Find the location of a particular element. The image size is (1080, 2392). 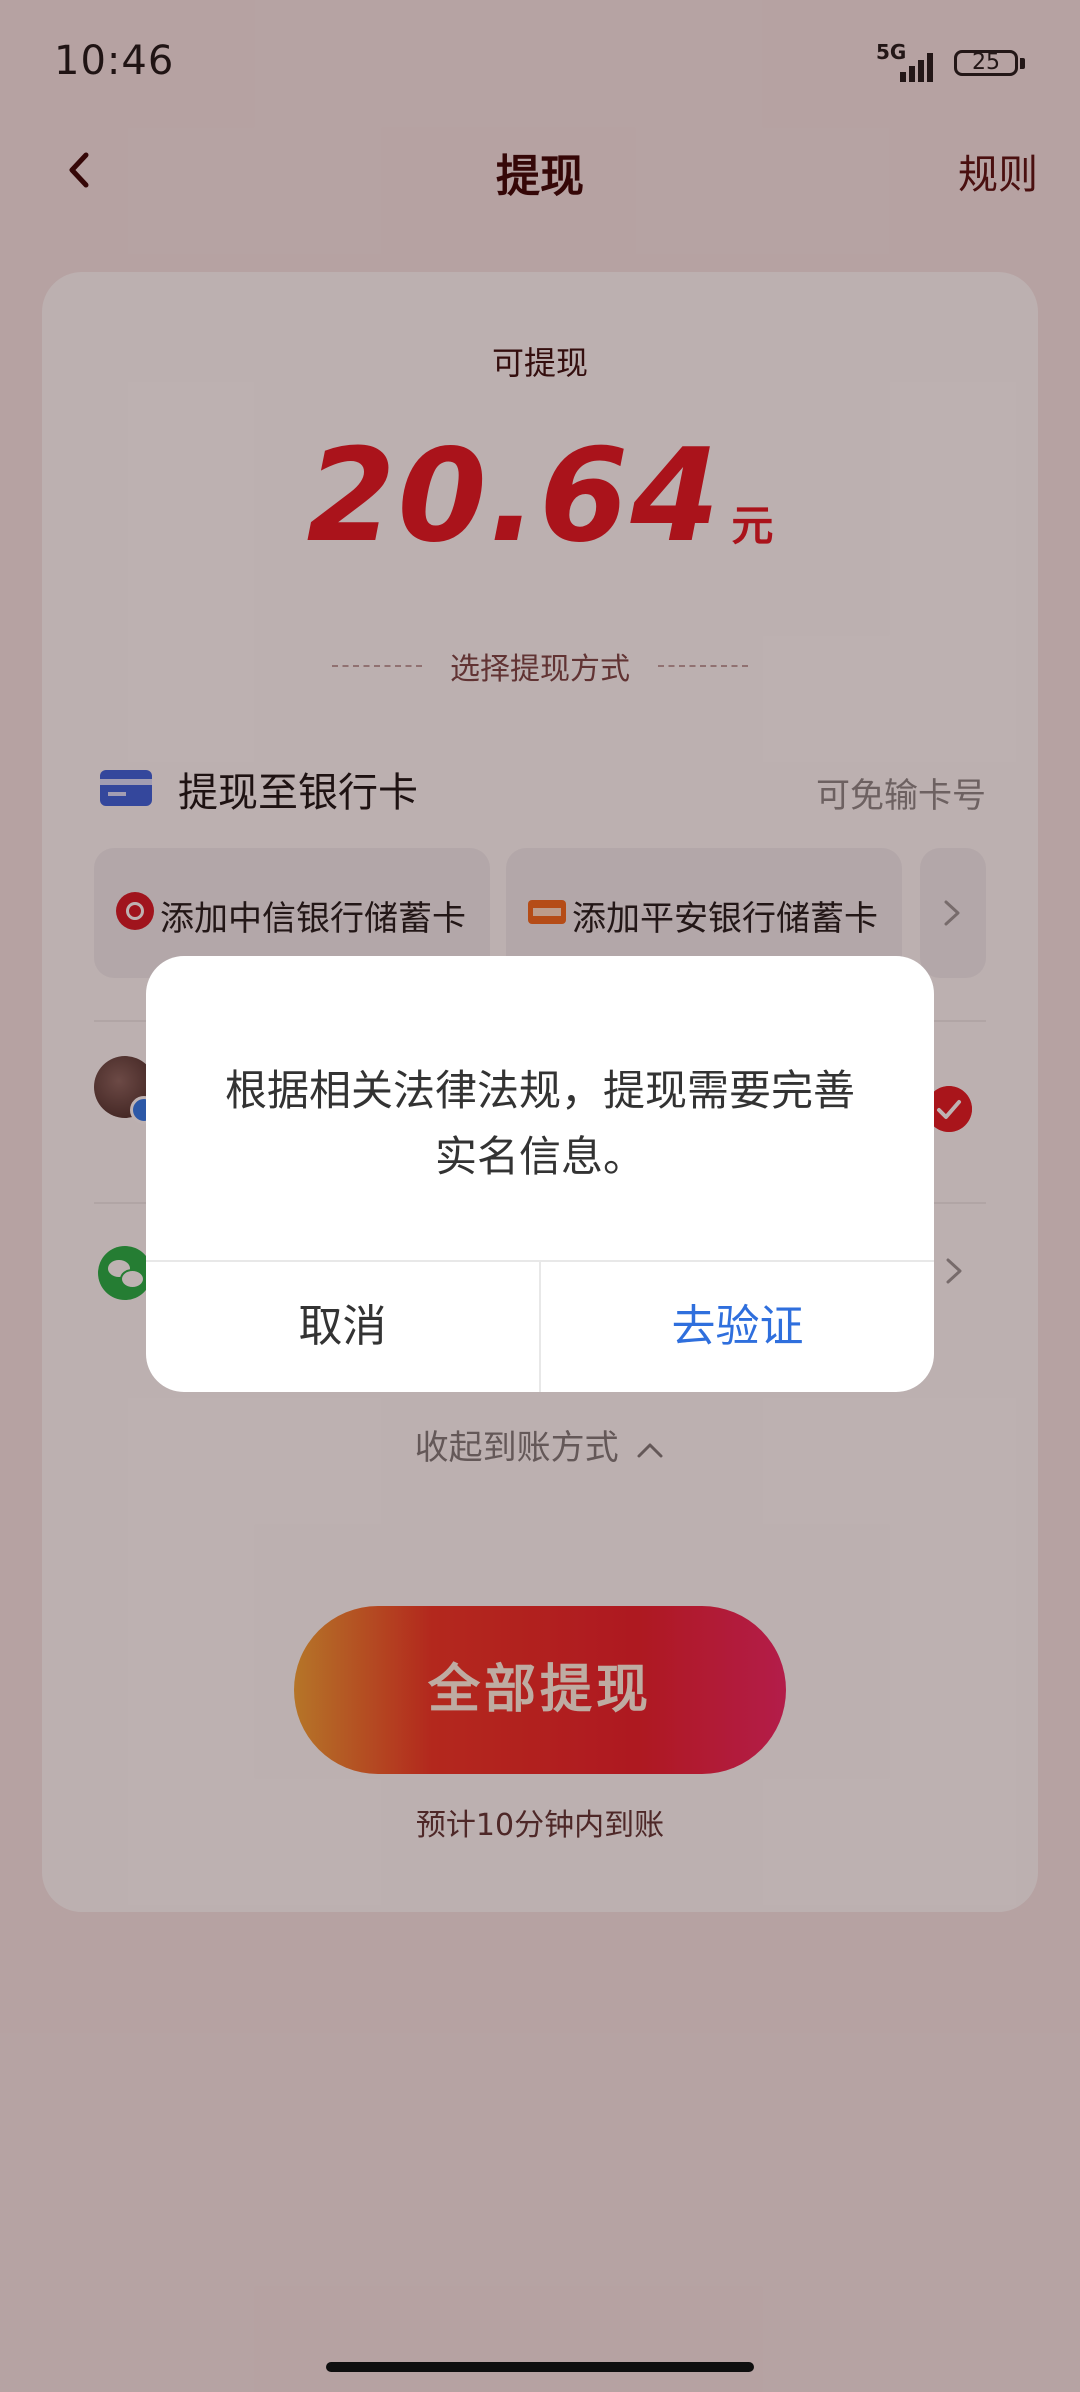

cancel-button: 取消 is located at coordinates (342, 1327).